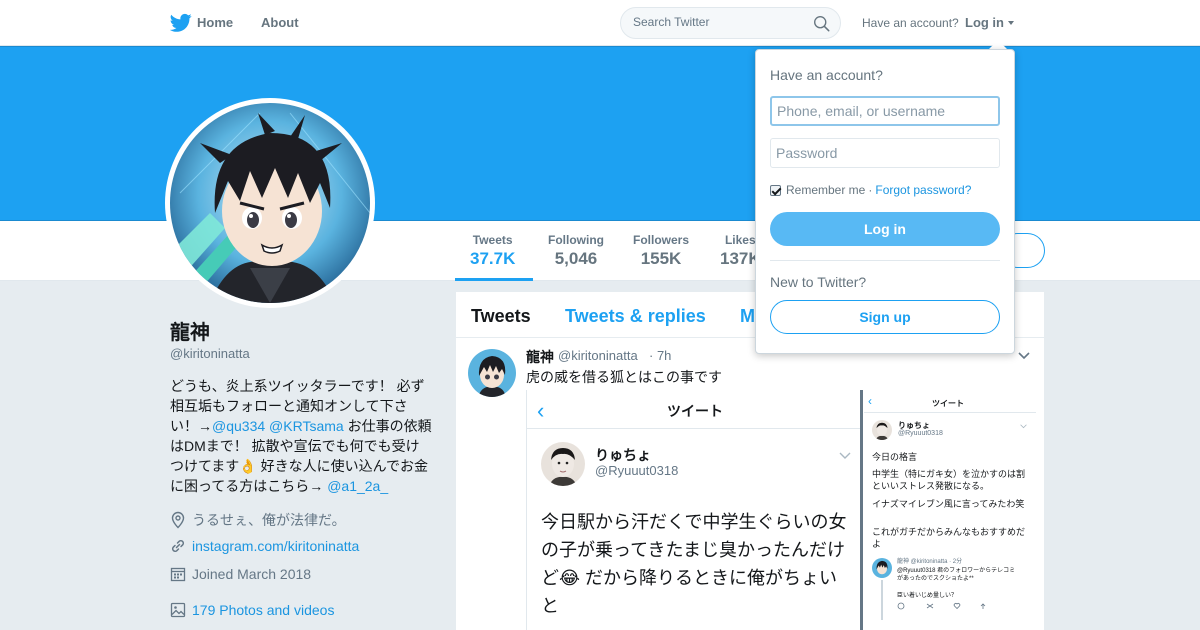 The width and height of the screenshot is (1200, 630). What do you see at coordinates (494, 279) in the screenshot?
I see `active-stat-underline` at bounding box center [494, 279].